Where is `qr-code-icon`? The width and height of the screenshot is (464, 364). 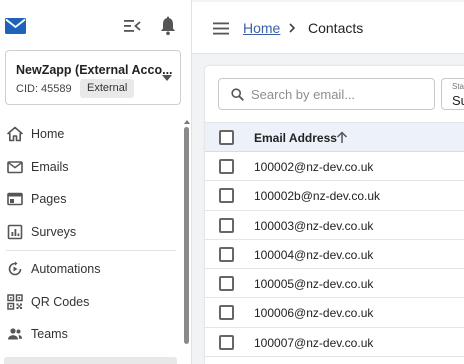 qr-code-icon is located at coordinates (15, 301).